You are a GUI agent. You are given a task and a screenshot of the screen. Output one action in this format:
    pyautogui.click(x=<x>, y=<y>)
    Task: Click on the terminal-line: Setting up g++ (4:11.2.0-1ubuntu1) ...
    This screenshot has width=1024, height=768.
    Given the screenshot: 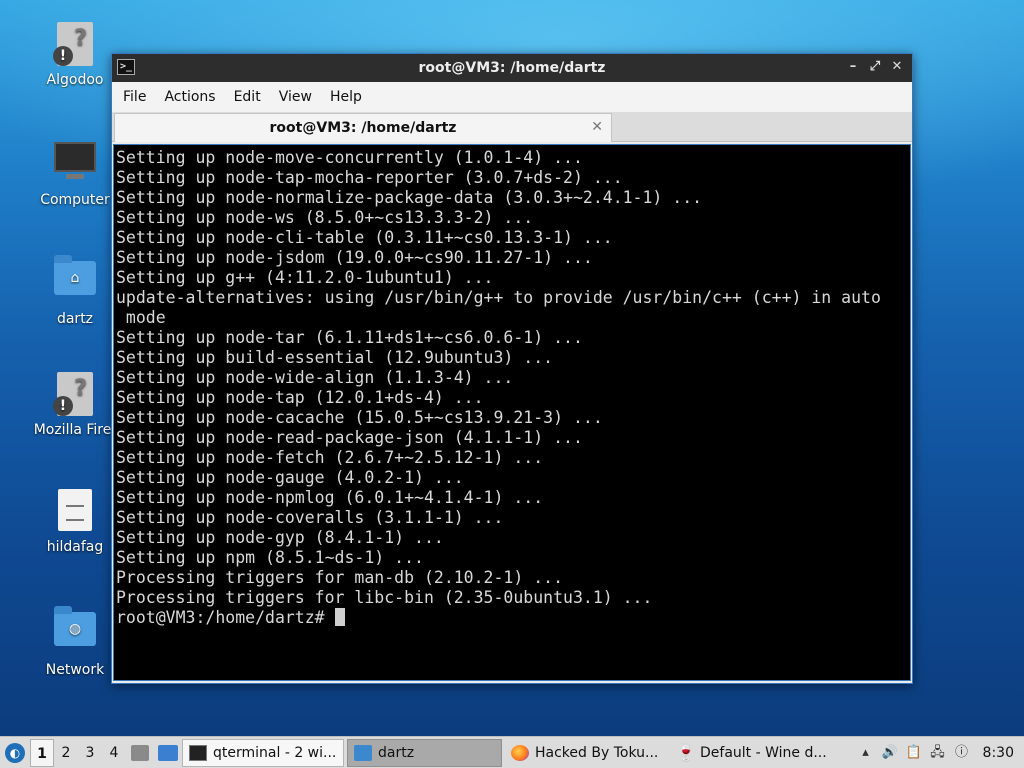 What is the action you would take?
    pyautogui.click(x=305, y=277)
    